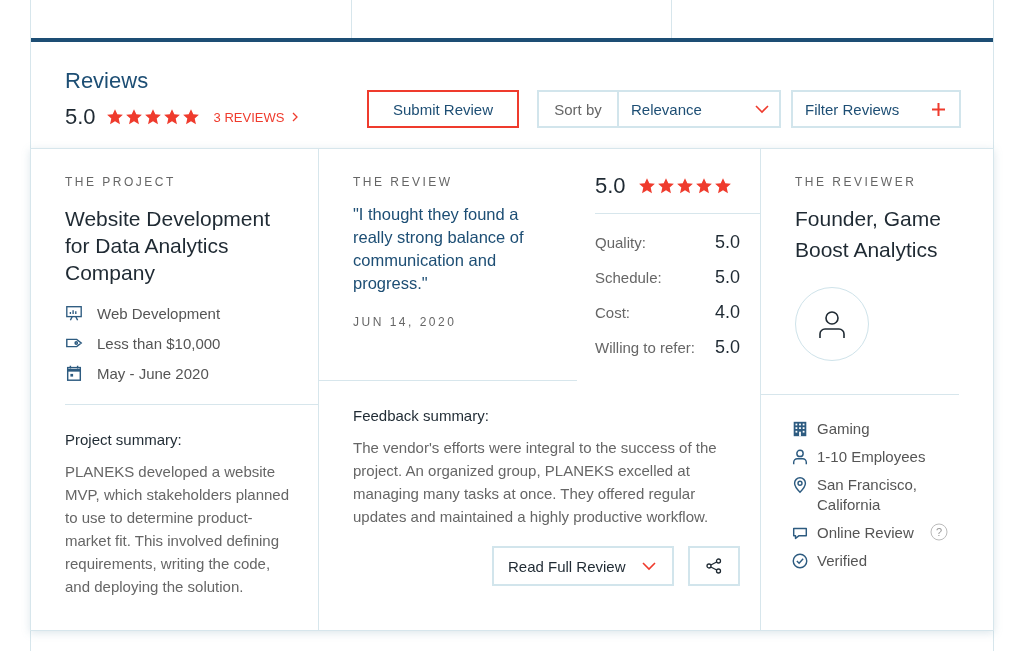  Describe the element at coordinates (159, 313) in the screenshot. I see `project-detail: Web Development` at that location.